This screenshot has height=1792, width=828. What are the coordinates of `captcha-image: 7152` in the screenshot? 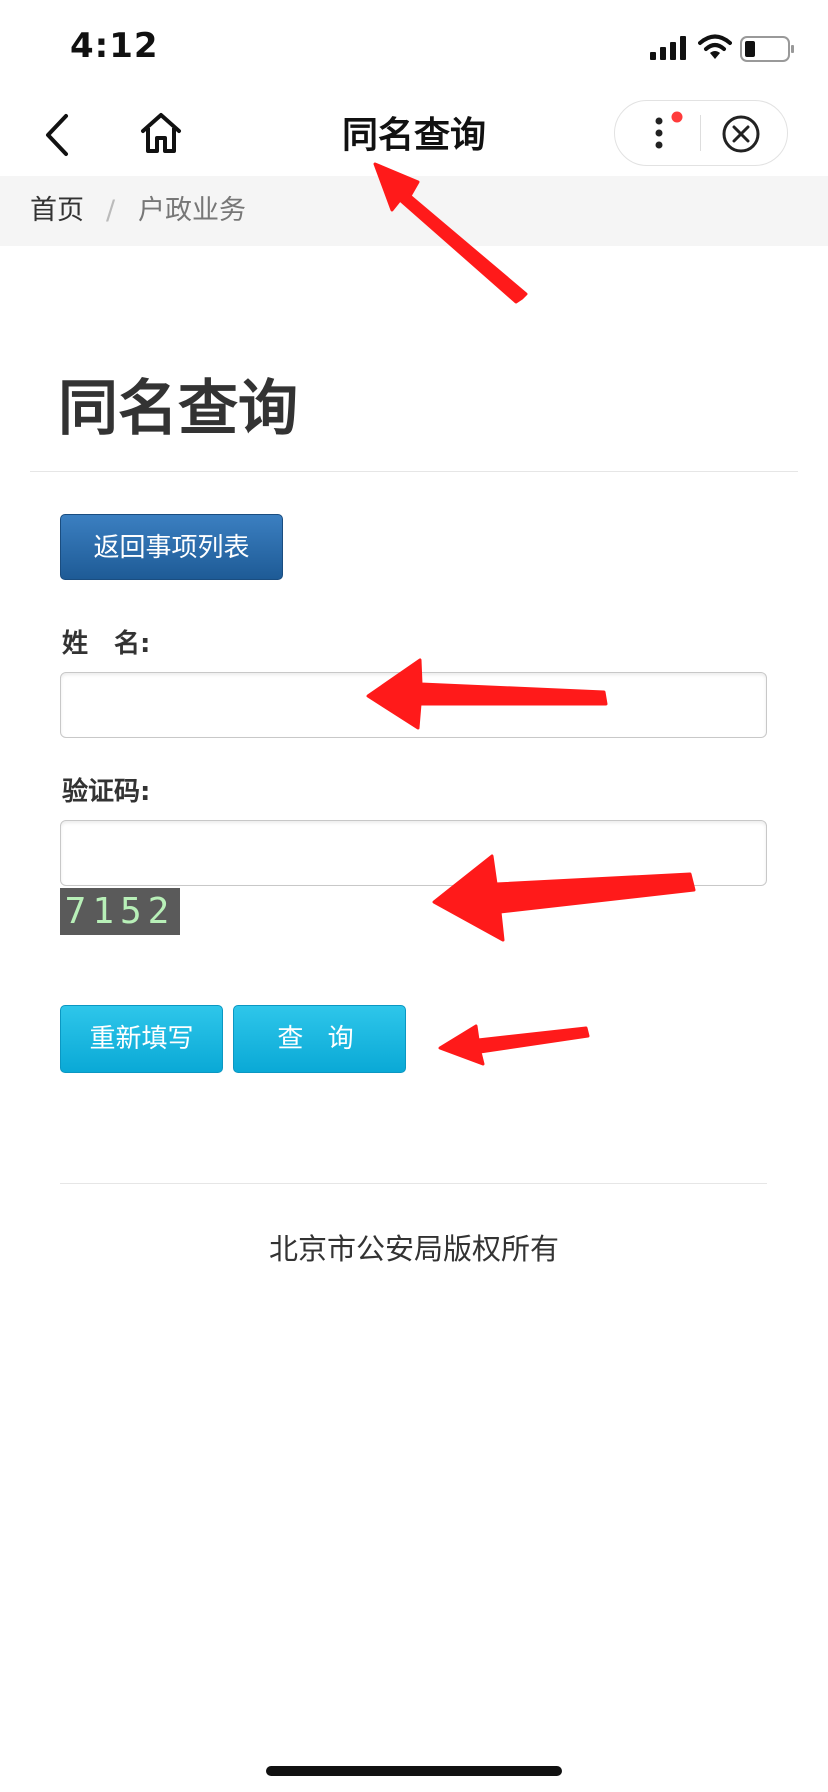 It's located at (120, 911).